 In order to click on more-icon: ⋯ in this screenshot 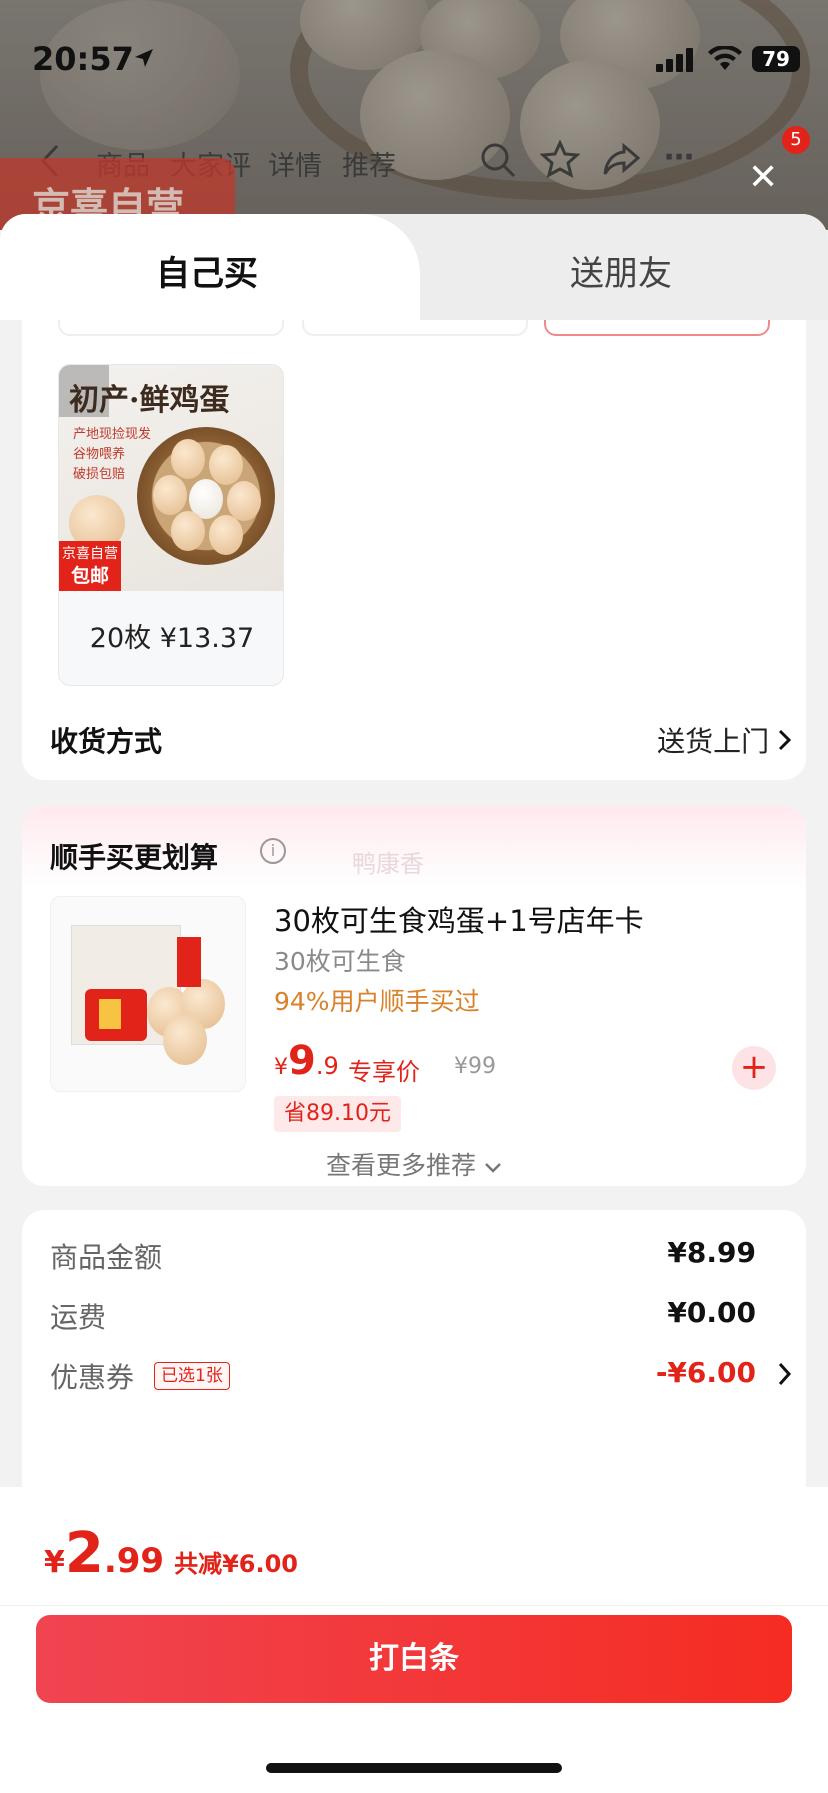, I will do `click(679, 157)`.